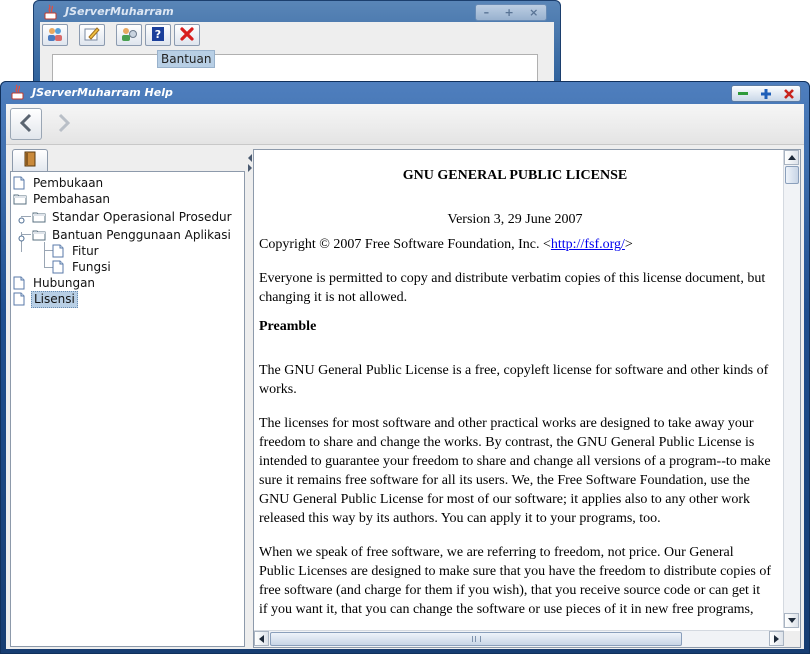 This screenshot has height=654, width=810. I want to click on toc-item-label: Pembahasan, so click(72, 198).